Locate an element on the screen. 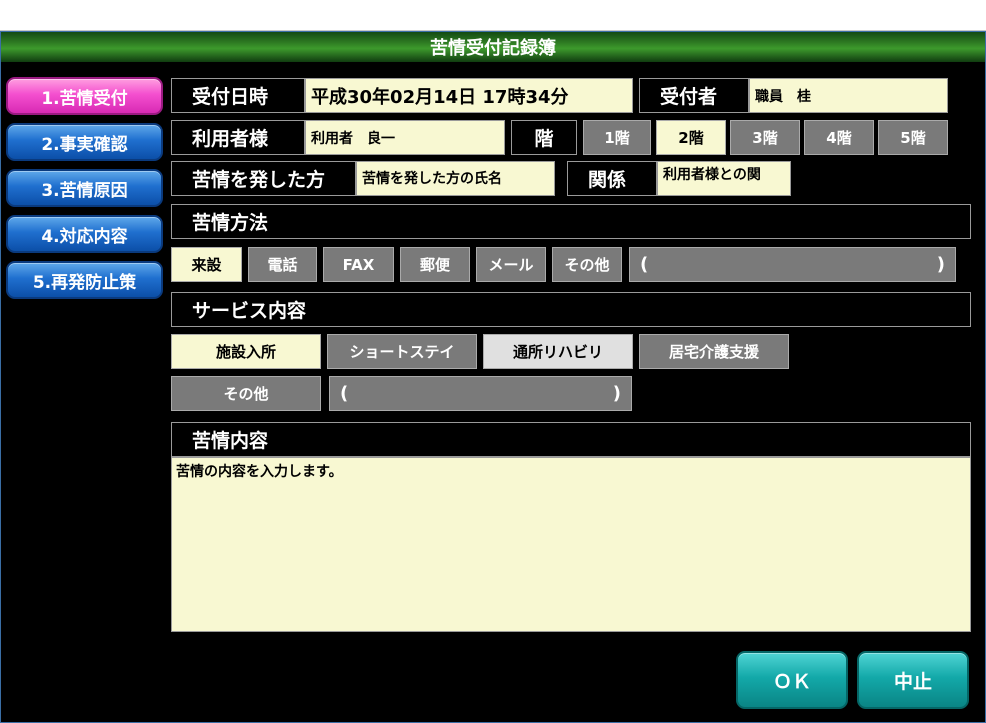 The image size is (986, 723). method-email-button: メール is located at coordinates (511, 264).